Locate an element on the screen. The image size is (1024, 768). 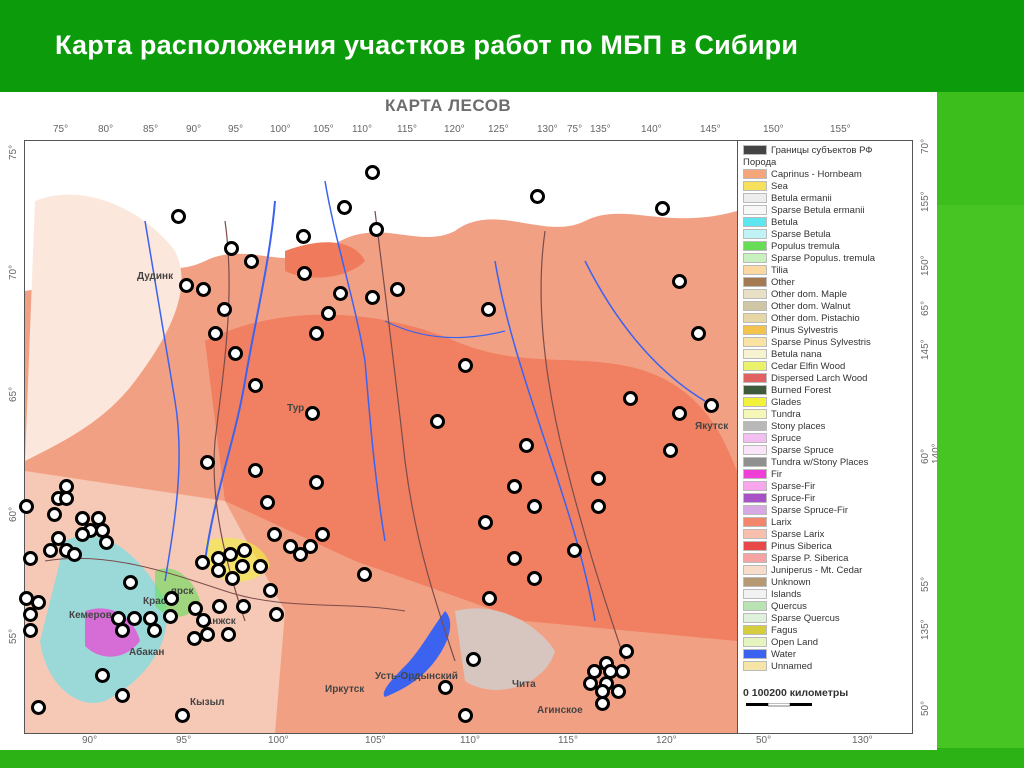
top-degree-label: 135° is located at coordinates (600, 129).